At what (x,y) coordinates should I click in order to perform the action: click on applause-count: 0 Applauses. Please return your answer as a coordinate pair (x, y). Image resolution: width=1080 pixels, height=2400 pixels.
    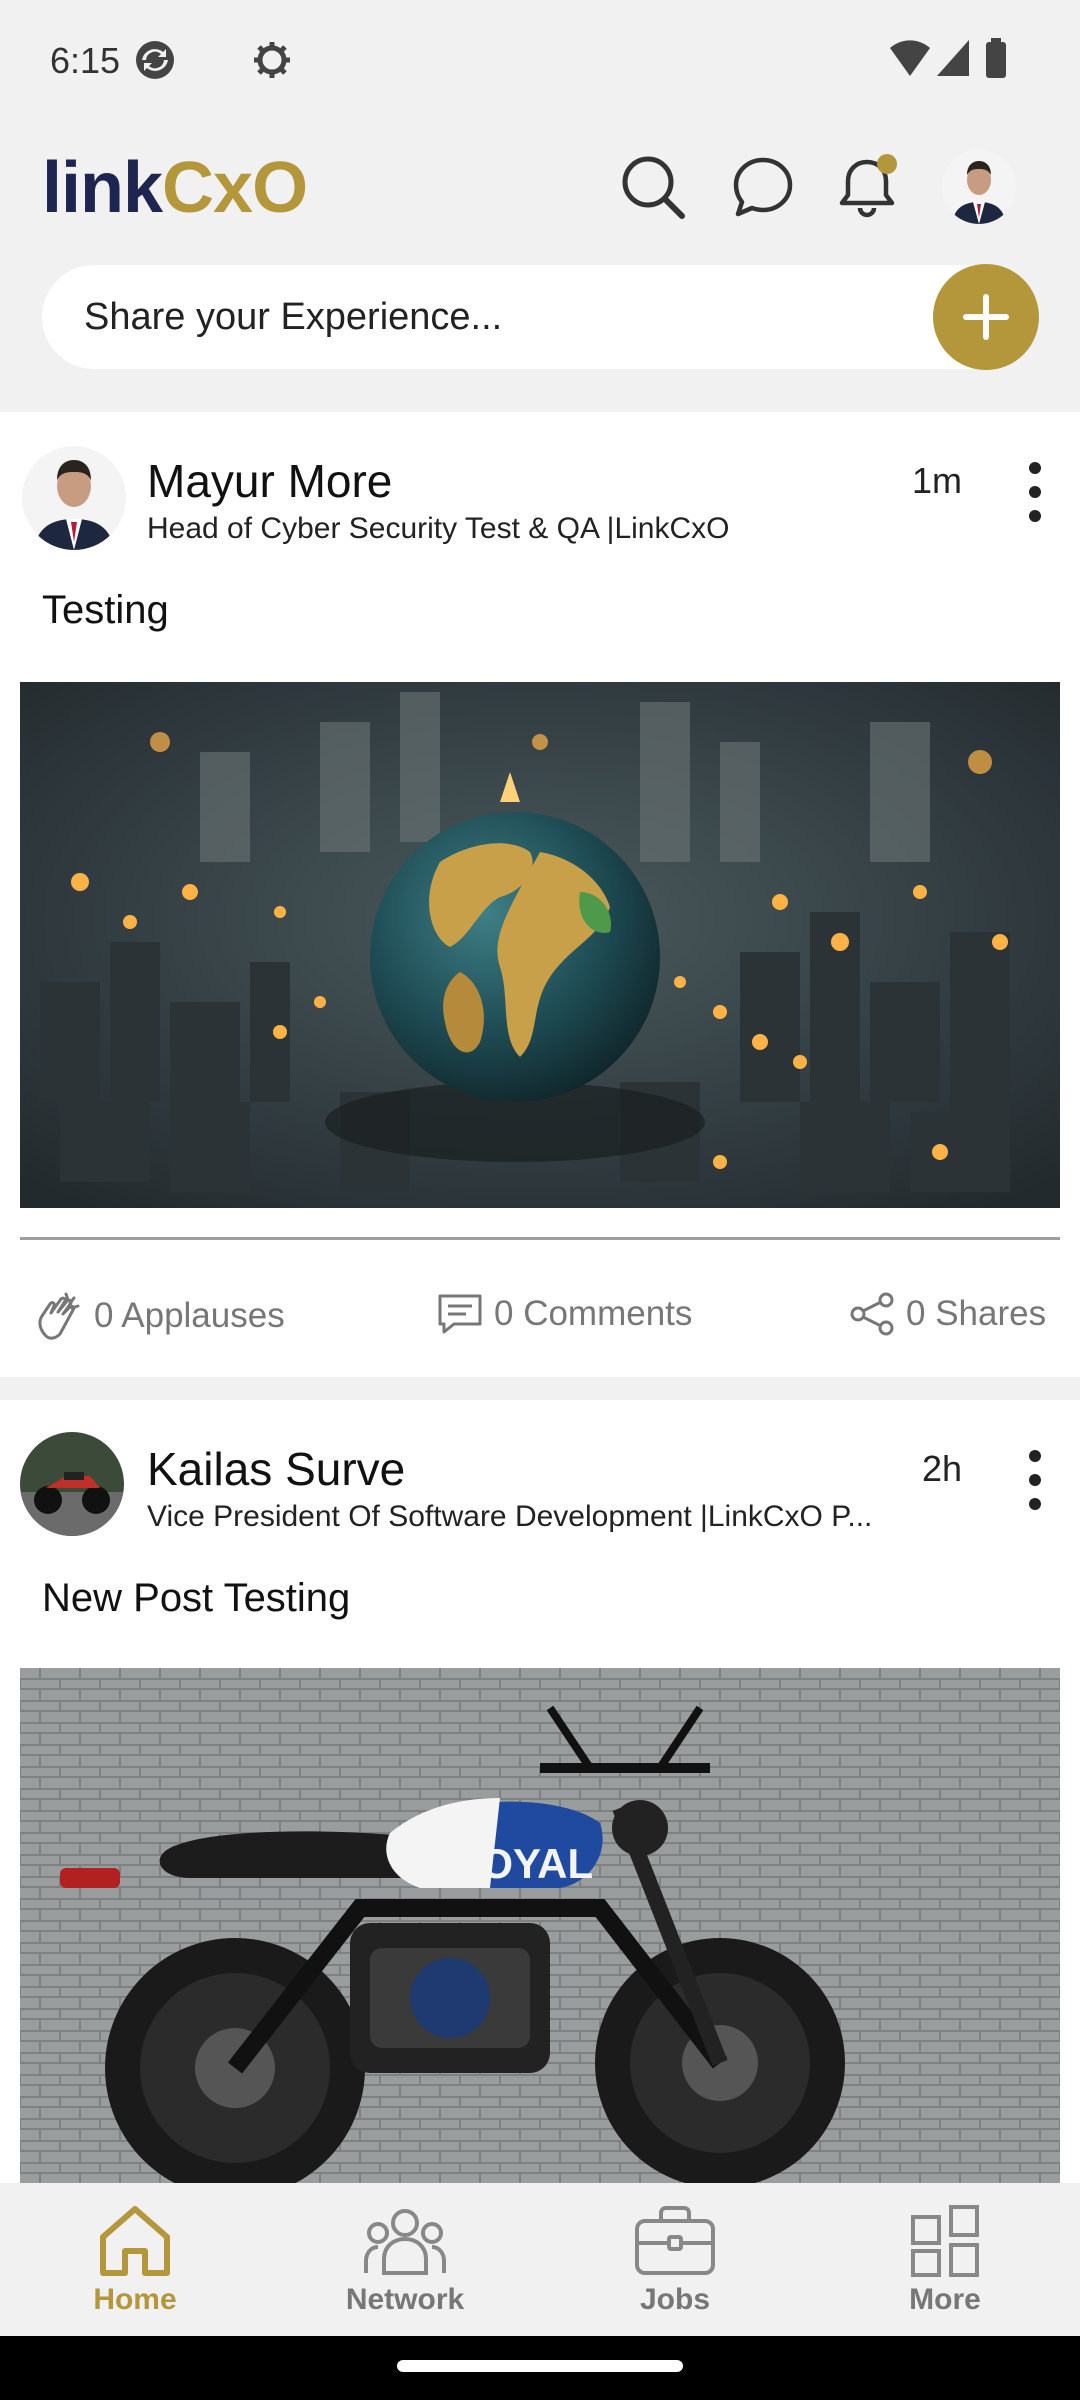
    Looking at the image, I should click on (189, 1315).